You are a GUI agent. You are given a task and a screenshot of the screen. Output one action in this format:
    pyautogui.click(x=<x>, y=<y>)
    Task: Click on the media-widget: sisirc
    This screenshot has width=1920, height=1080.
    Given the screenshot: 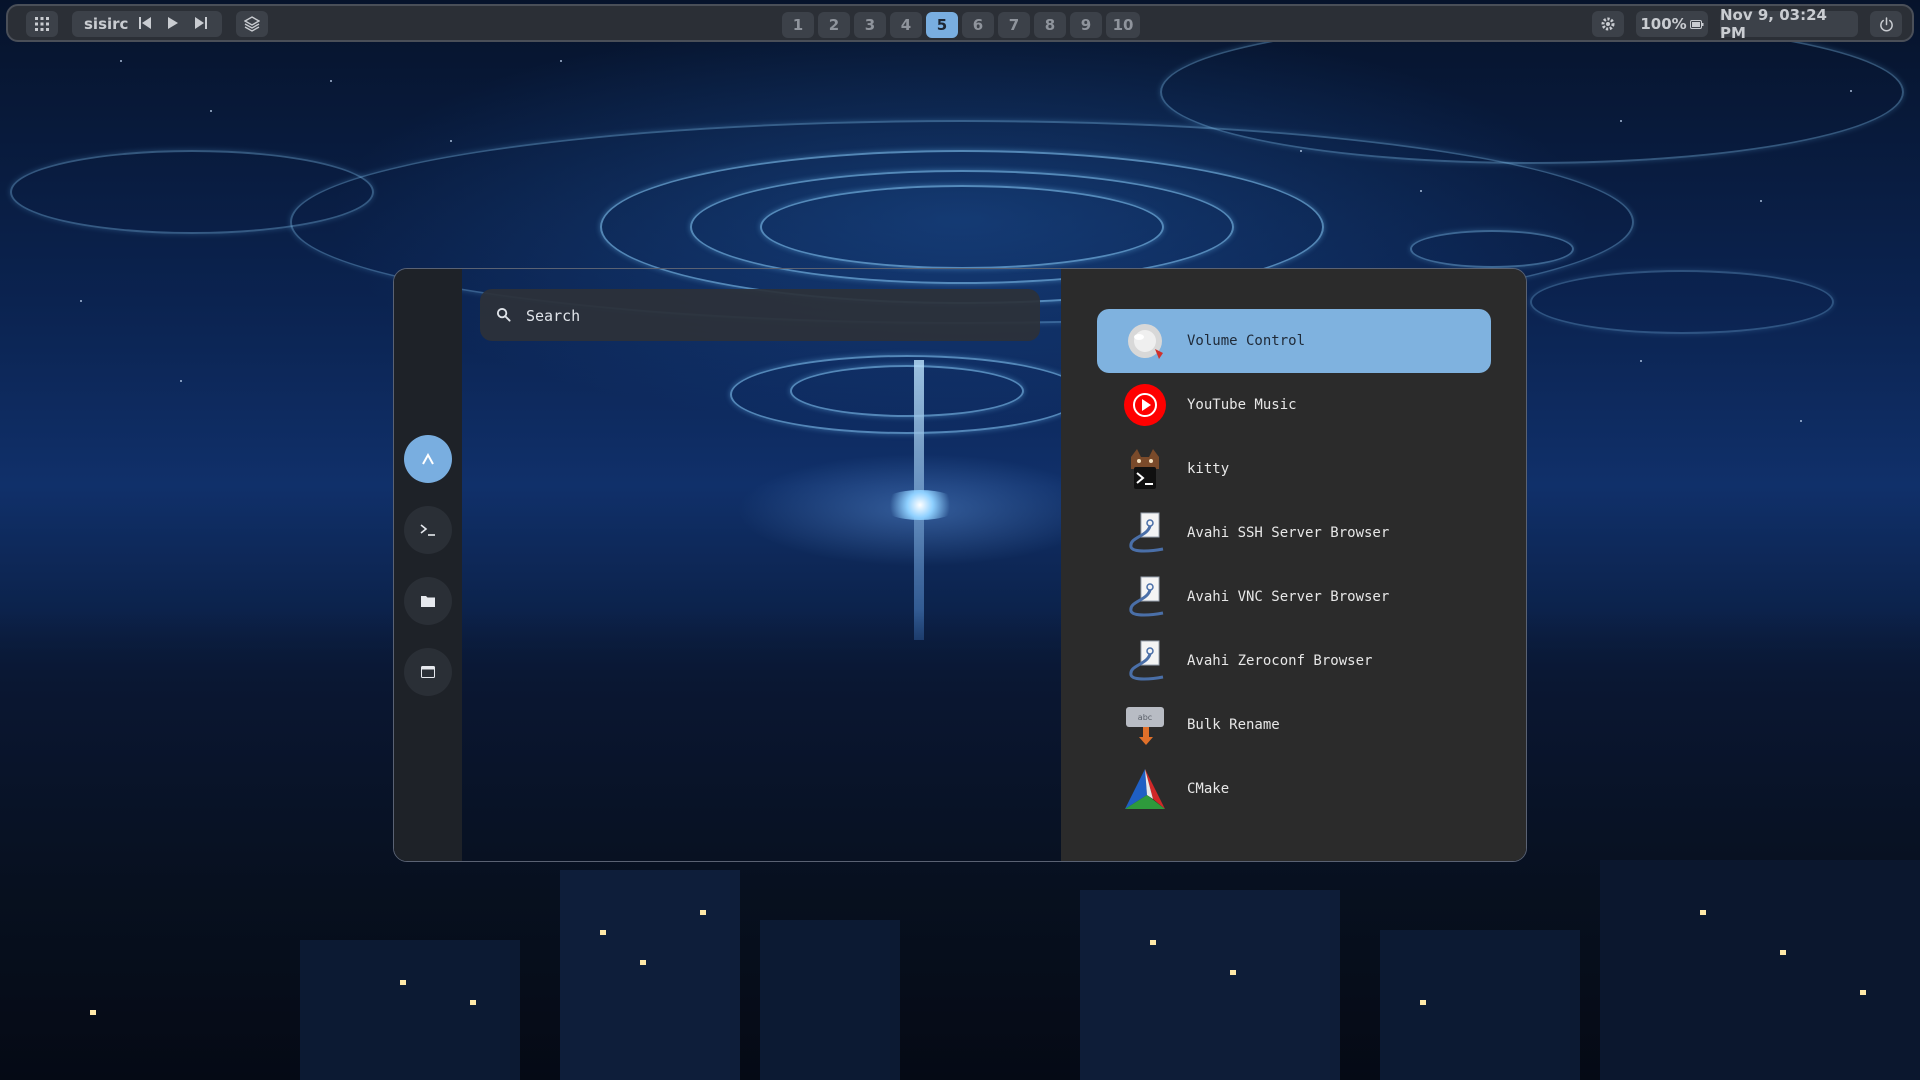 What is the action you would take?
    pyautogui.click(x=147, y=24)
    